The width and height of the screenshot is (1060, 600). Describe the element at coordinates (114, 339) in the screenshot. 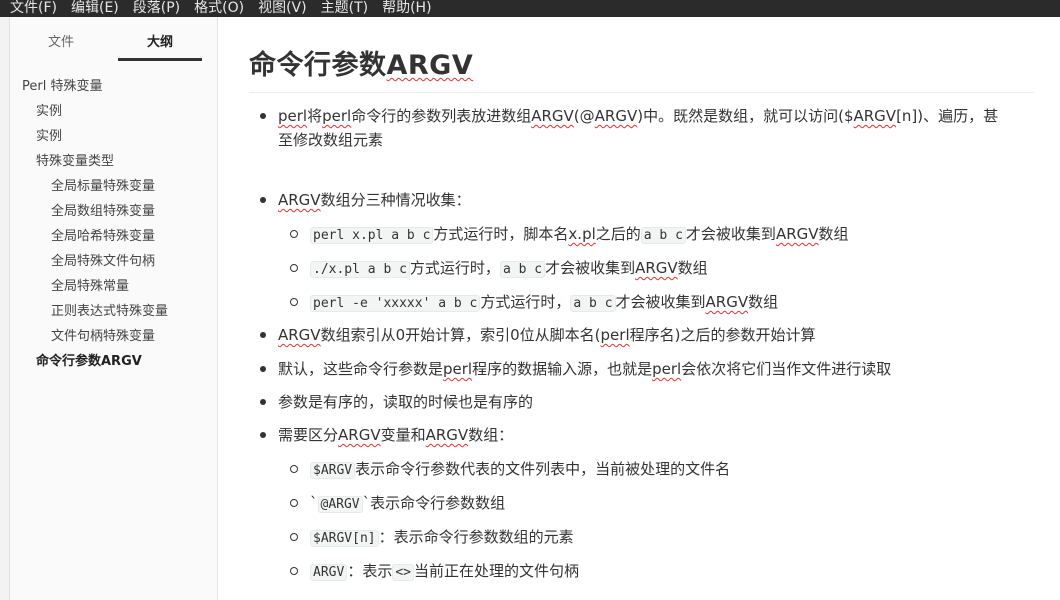

I see `outline-item-filehandle-vars: 文件句柄特殊变量` at that location.